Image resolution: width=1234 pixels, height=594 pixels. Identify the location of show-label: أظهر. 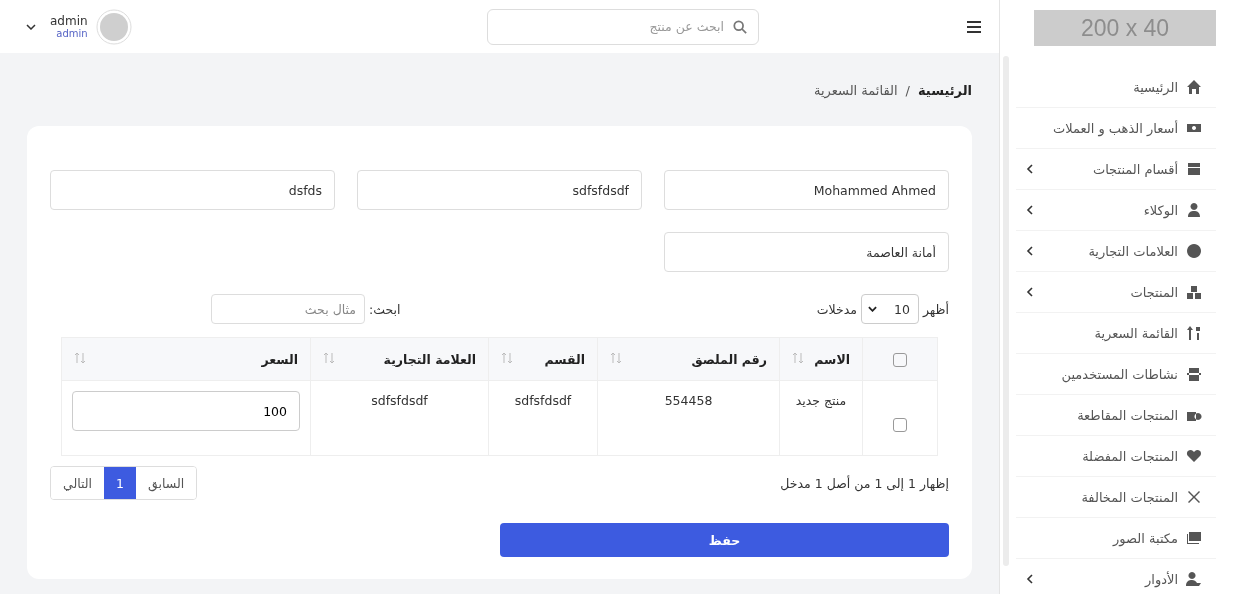
(935, 309).